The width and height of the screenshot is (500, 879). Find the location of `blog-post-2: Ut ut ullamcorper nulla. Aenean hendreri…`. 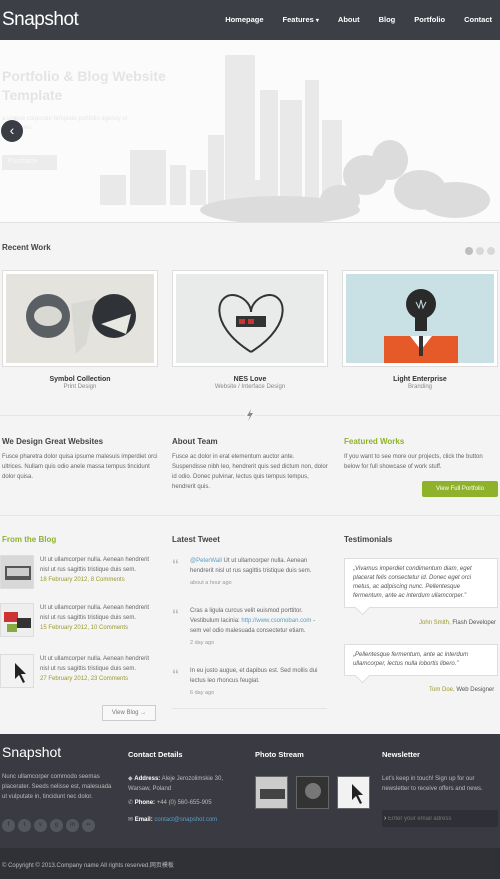

blog-post-2: Ut ut ullamcorper nulla. Aenean hendreri… is located at coordinates (78, 625).